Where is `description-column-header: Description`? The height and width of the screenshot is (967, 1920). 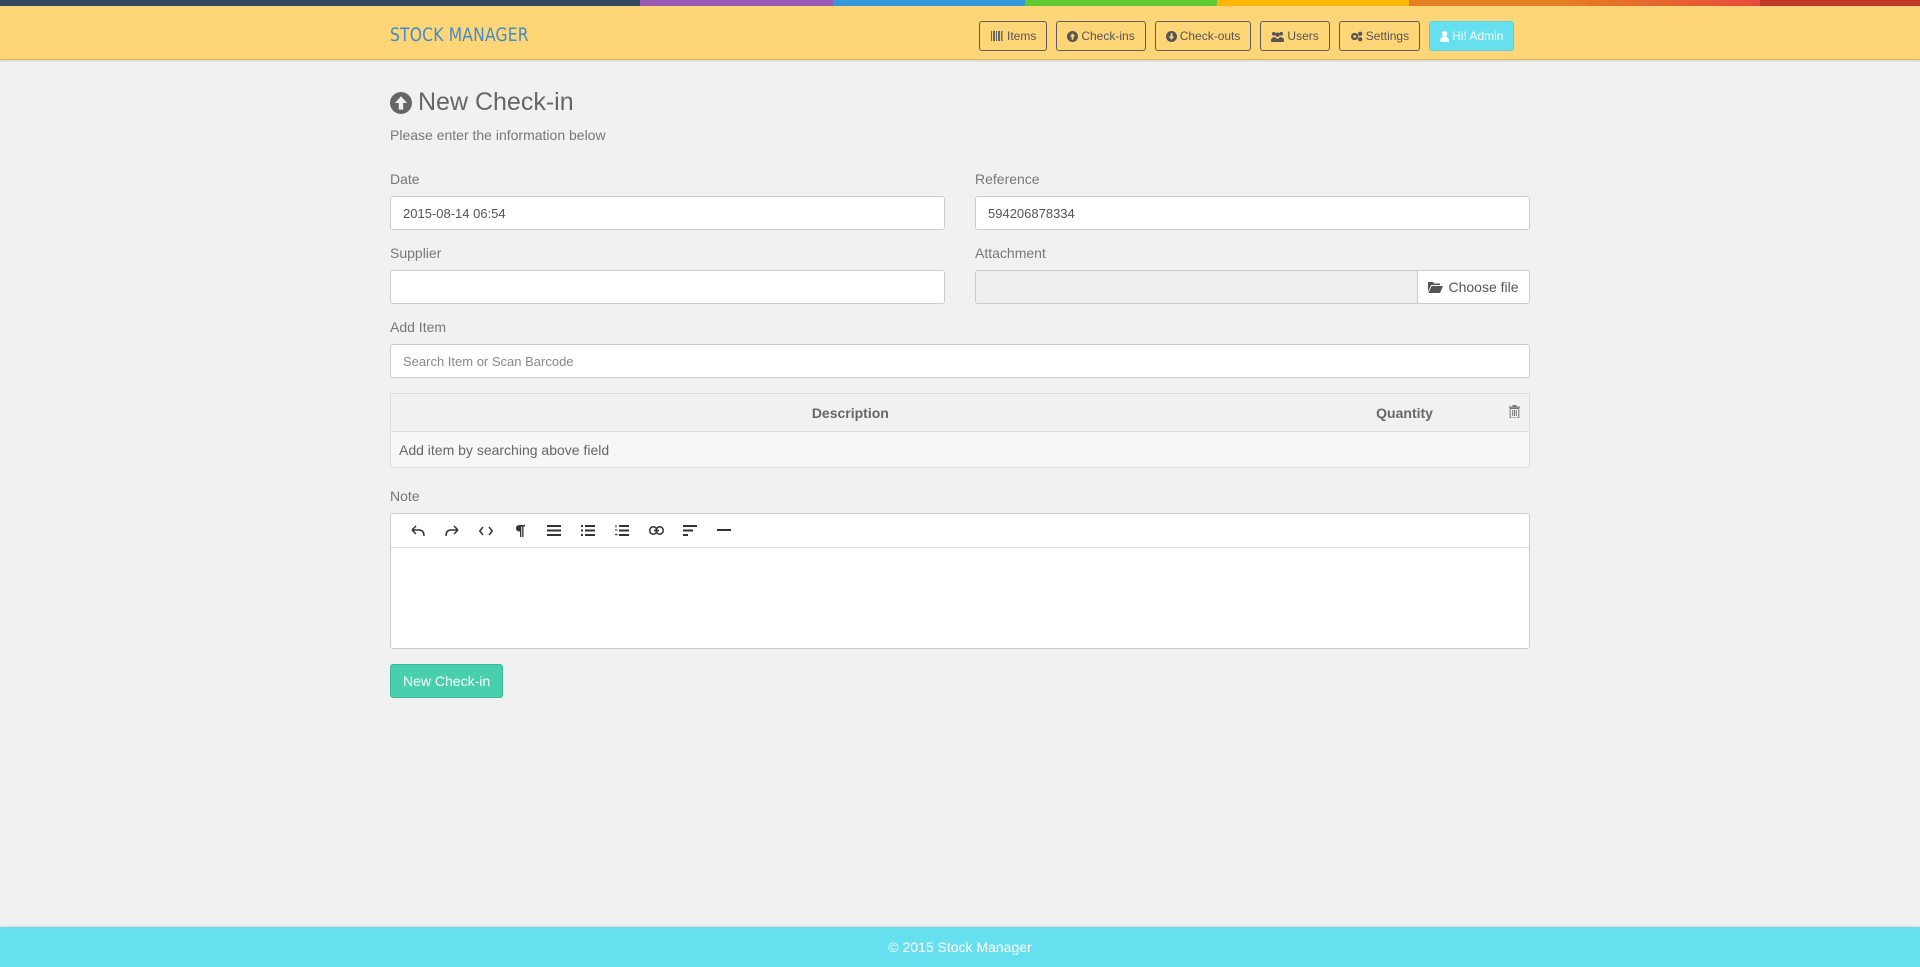
description-column-header: Description is located at coordinates (850, 412).